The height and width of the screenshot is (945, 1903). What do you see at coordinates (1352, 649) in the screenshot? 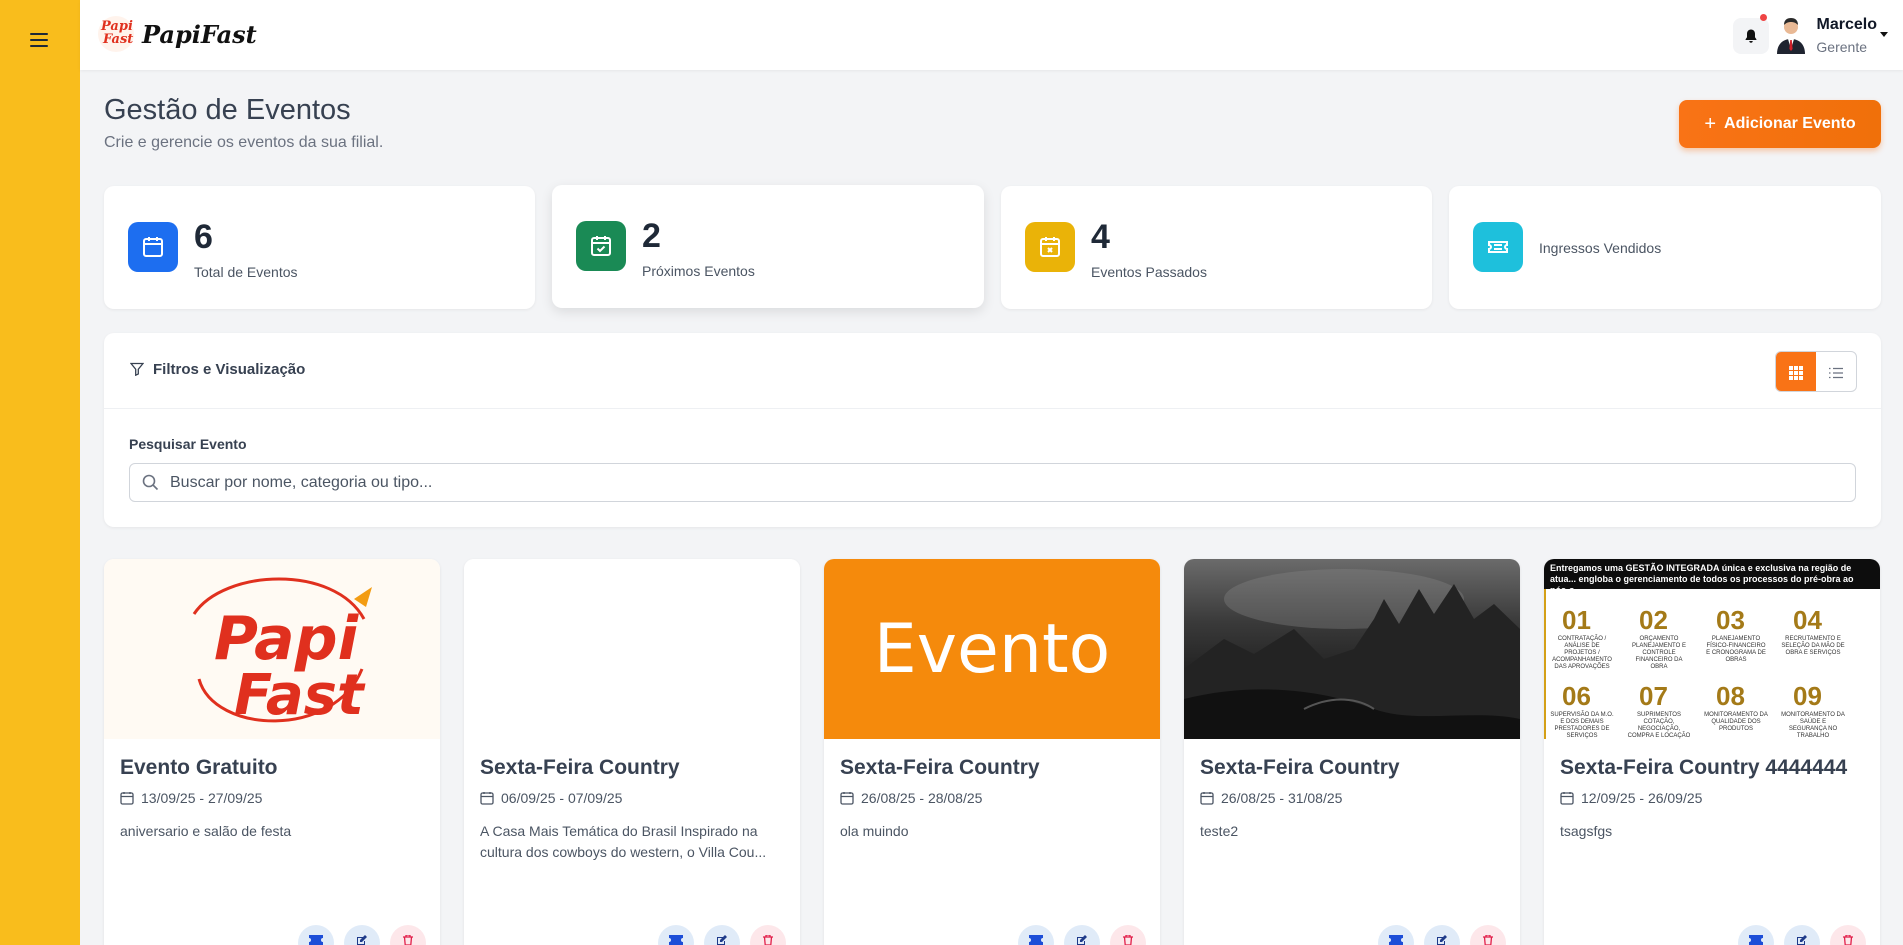
I see `event-image-dark-landscape` at bounding box center [1352, 649].